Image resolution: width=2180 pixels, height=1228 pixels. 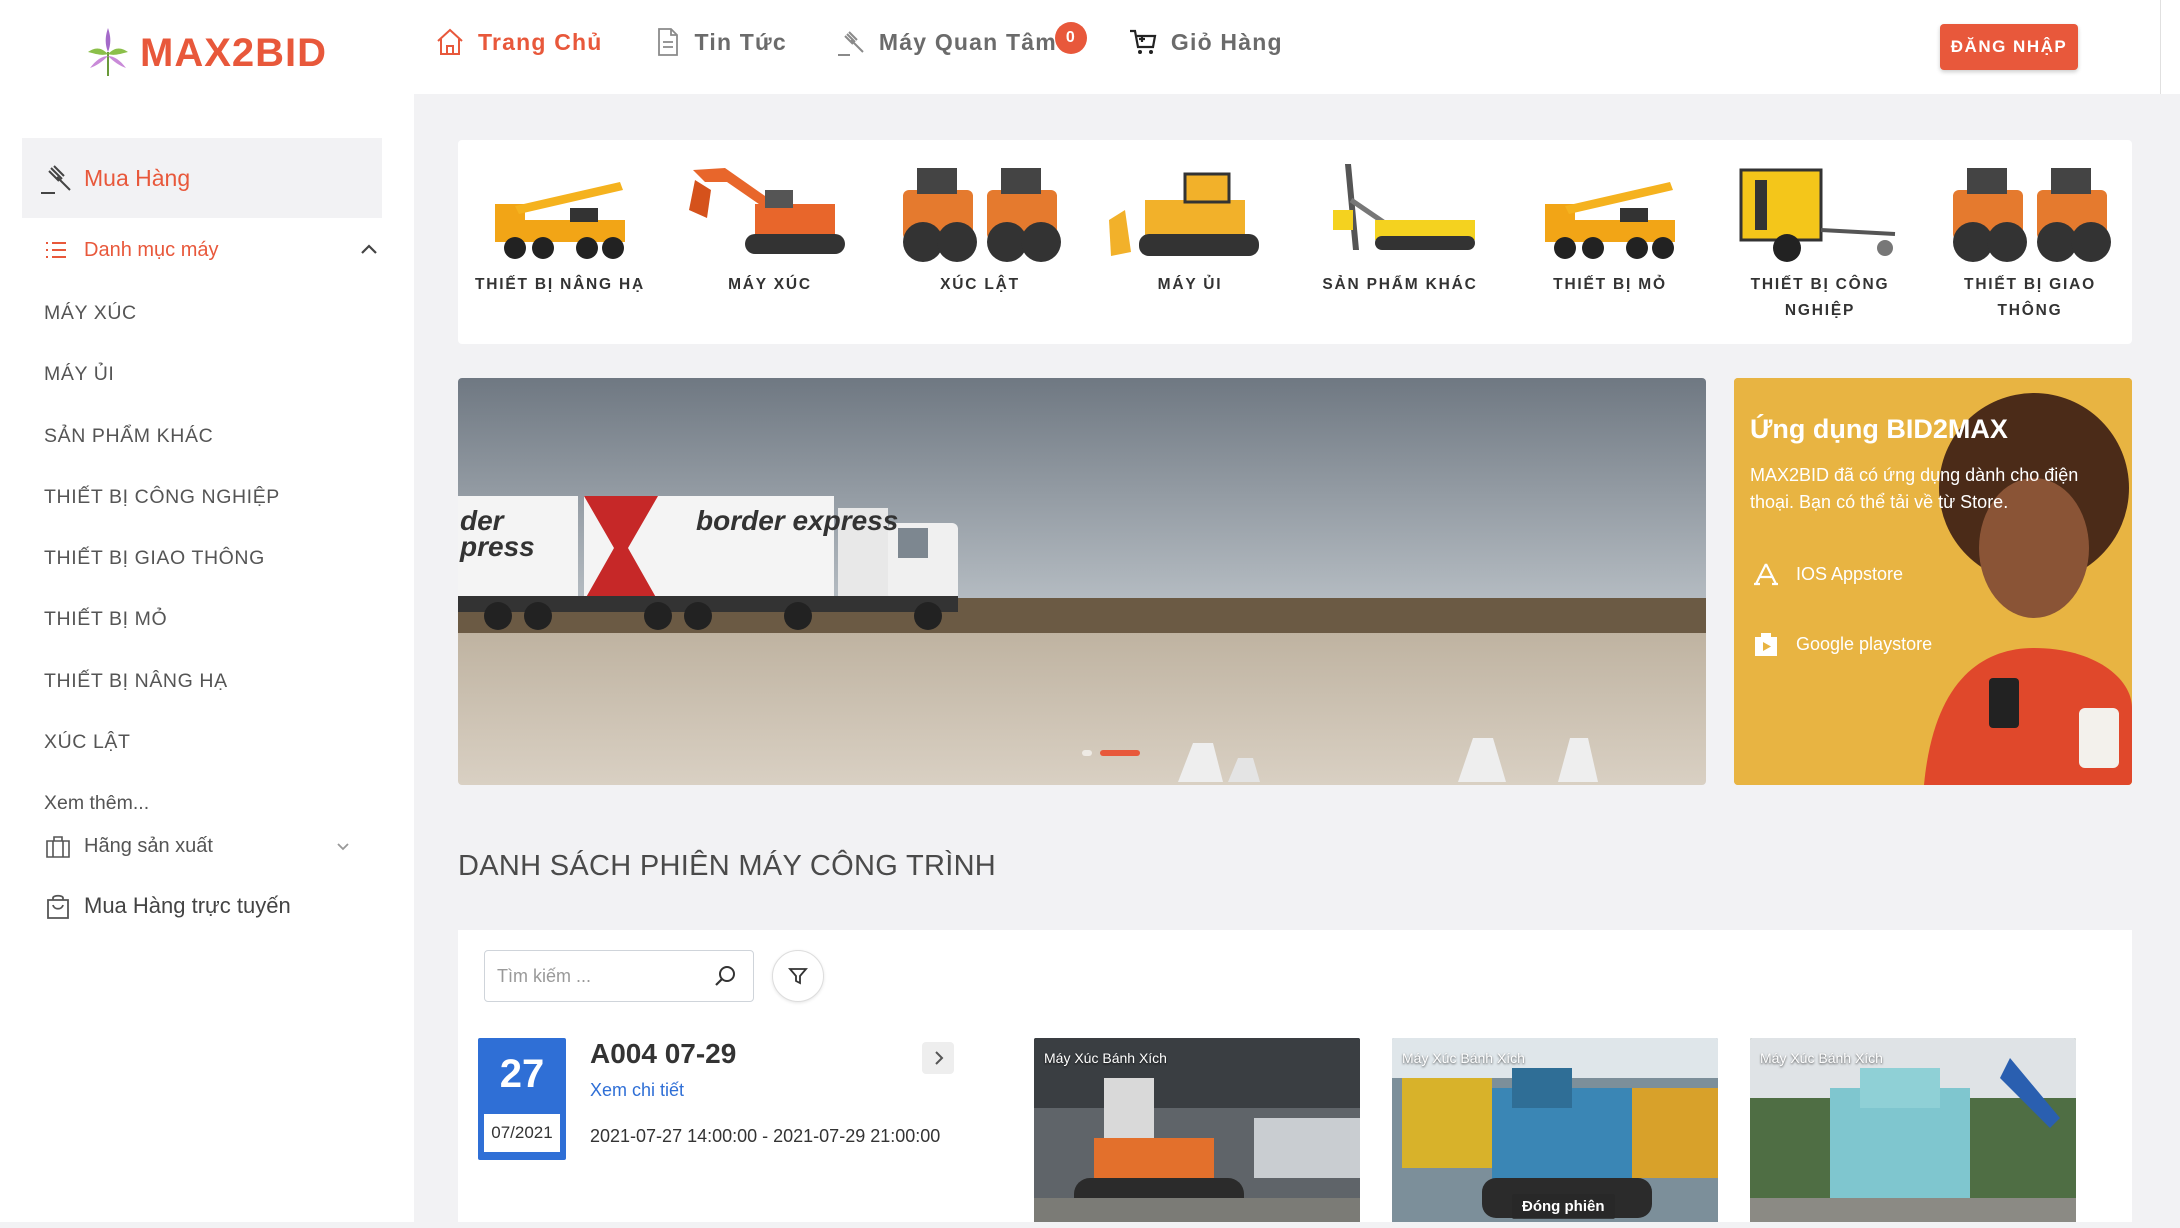 I want to click on carousel-dot-active, so click(x=1120, y=753).